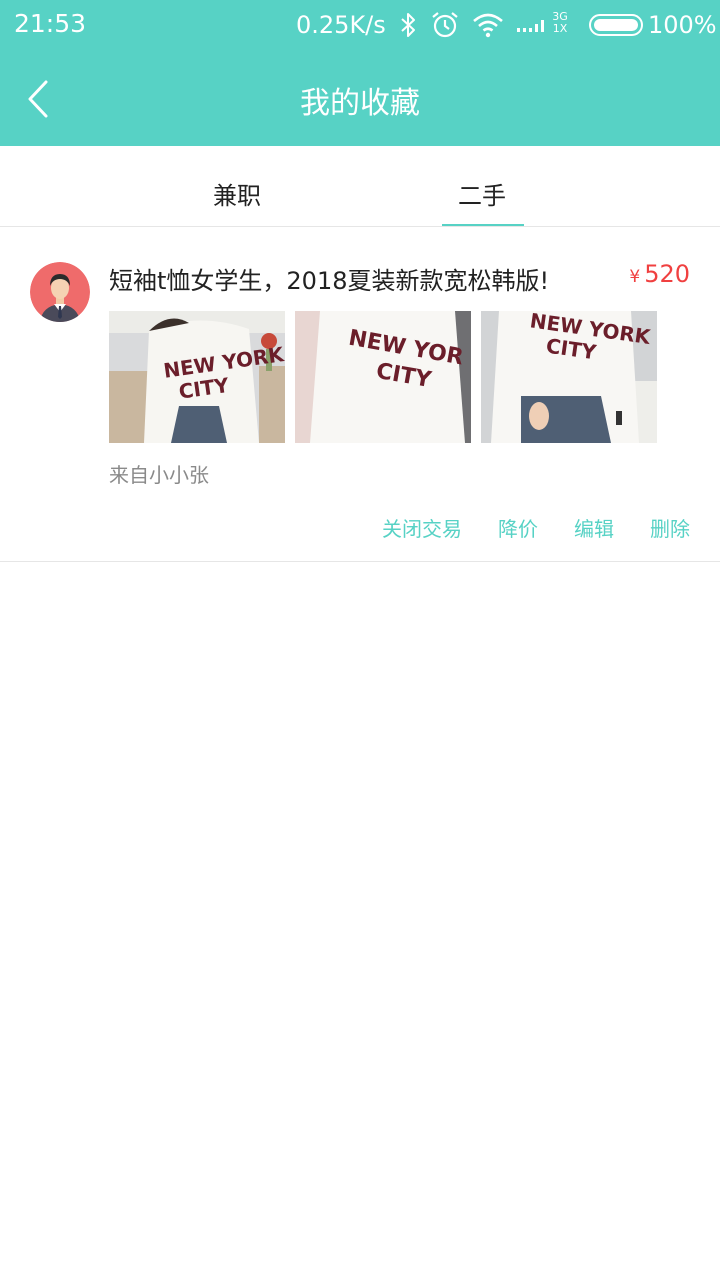  What do you see at coordinates (341, 25) in the screenshot?
I see `status-net-speed: 0.25K/s` at bounding box center [341, 25].